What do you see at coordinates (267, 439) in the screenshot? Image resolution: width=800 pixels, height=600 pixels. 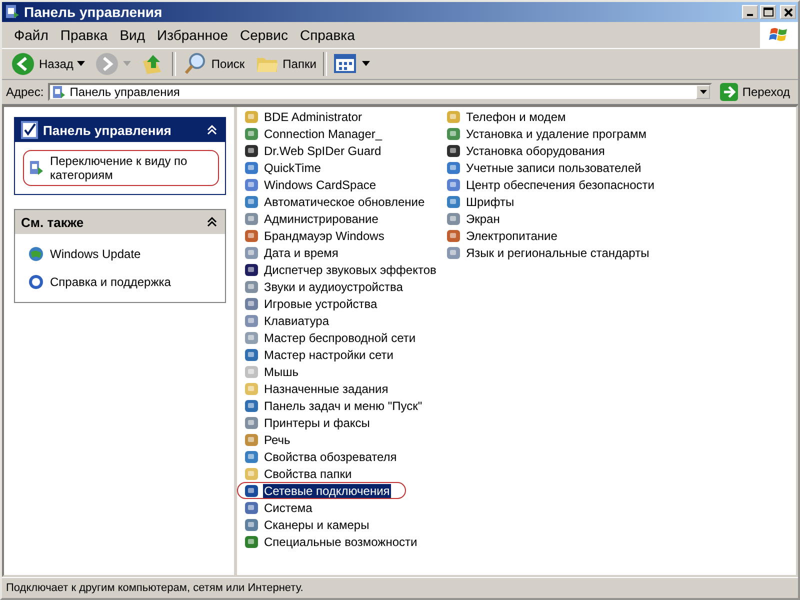 I see `applet-item: Речь` at bounding box center [267, 439].